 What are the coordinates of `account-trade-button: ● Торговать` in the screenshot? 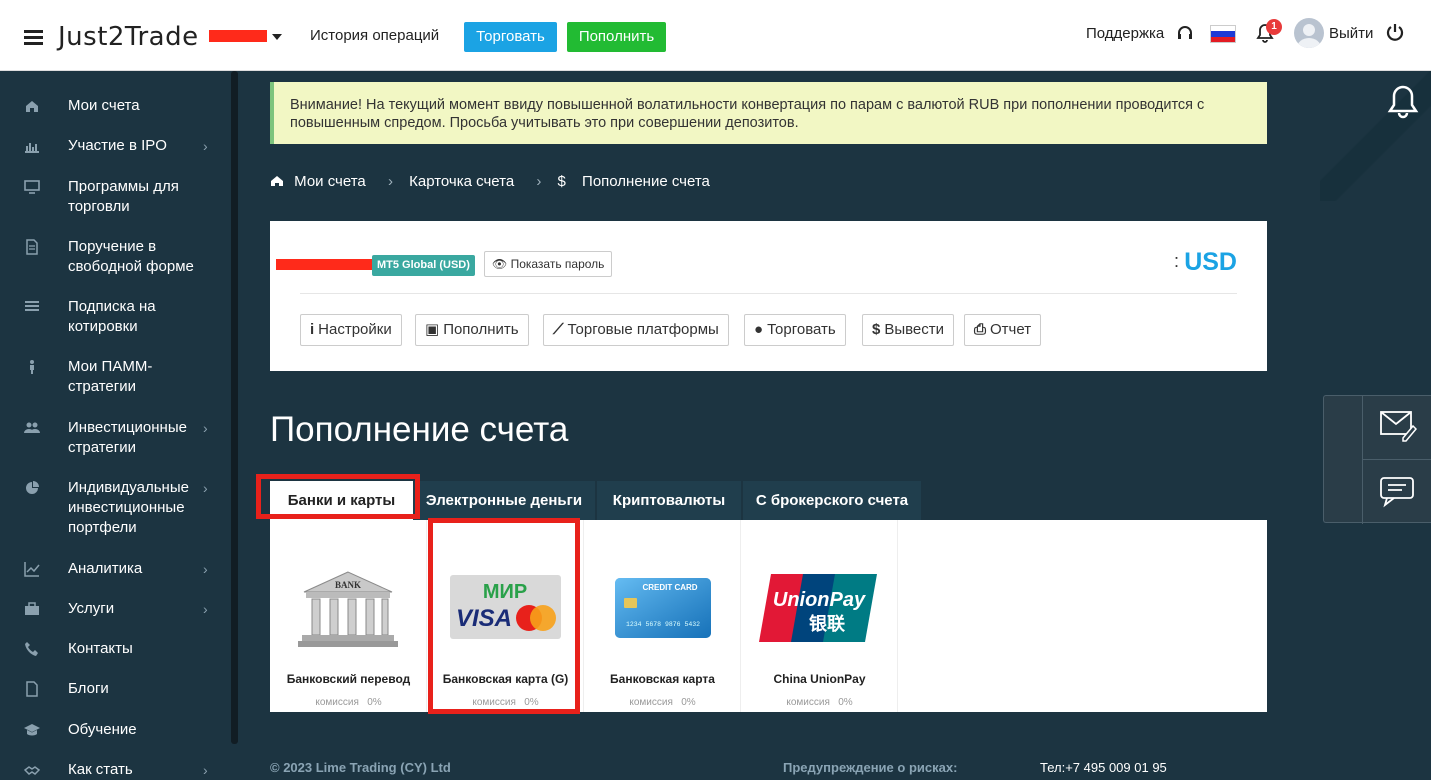 It's located at (795, 330).